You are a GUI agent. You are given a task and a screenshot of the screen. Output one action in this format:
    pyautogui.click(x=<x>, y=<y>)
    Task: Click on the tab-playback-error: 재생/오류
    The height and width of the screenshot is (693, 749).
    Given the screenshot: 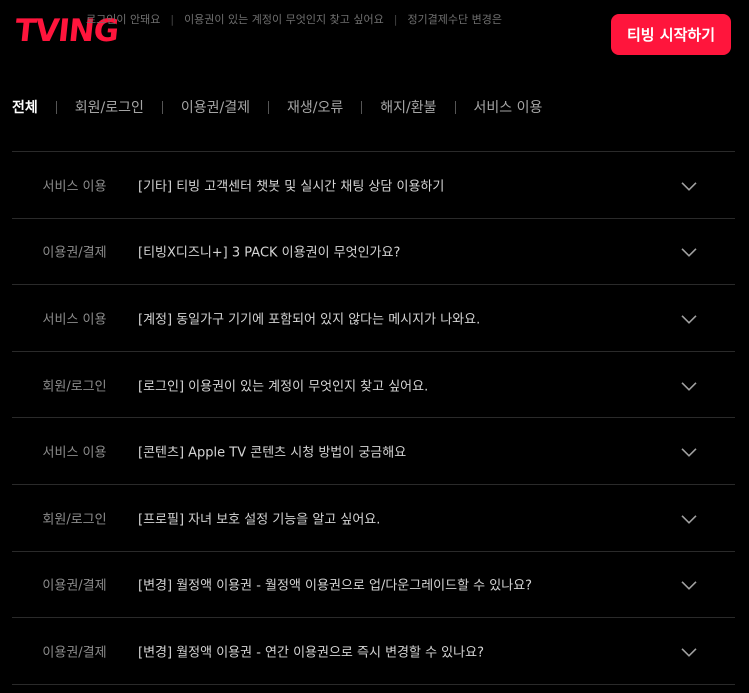 What is the action you would take?
    pyautogui.click(x=315, y=107)
    